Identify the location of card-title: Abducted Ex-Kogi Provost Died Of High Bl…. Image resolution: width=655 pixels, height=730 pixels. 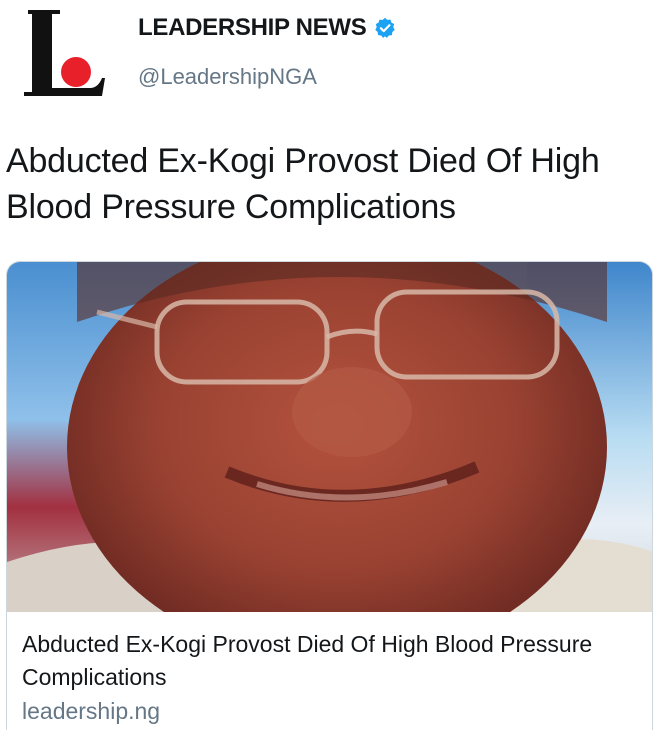
(332, 661).